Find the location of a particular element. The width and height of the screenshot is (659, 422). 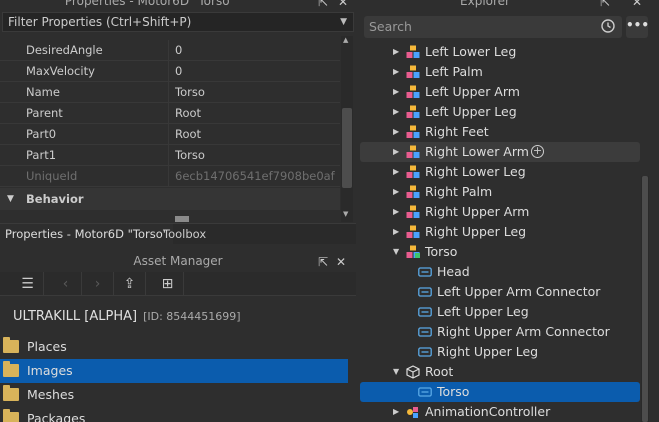

tree-row-left-upper-leg: Left Upper Leg is located at coordinates (500, 312).